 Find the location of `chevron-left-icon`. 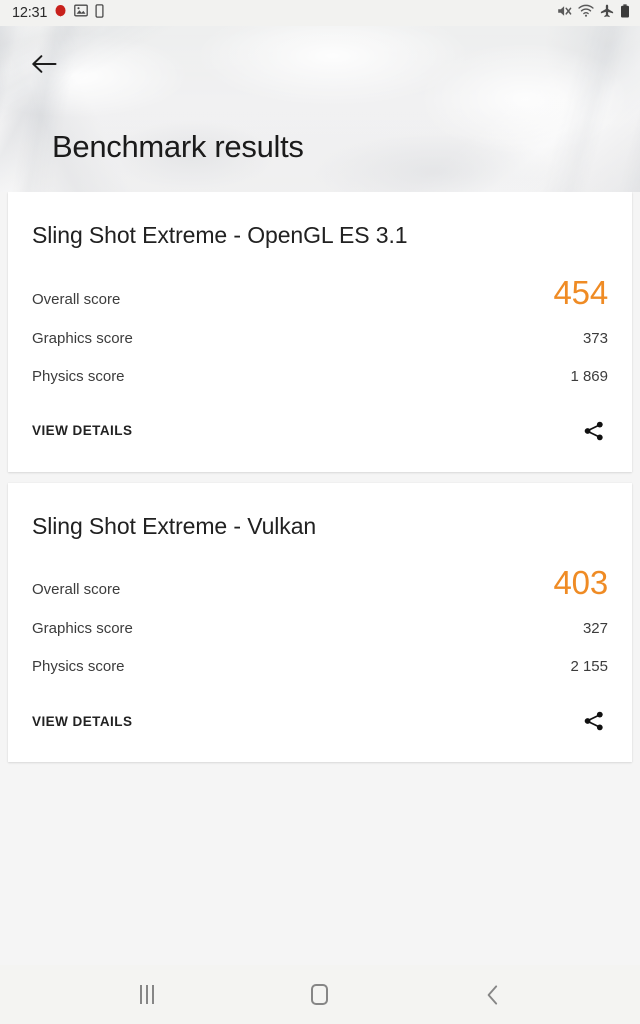

chevron-left-icon is located at coordinates (492, 994).